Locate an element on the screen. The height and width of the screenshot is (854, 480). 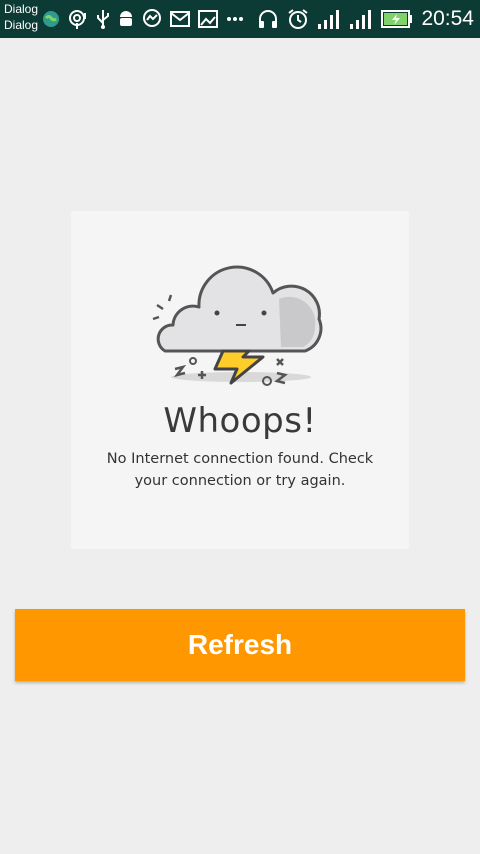
system-icons: 20:54 is located at coordinates (365, 19).